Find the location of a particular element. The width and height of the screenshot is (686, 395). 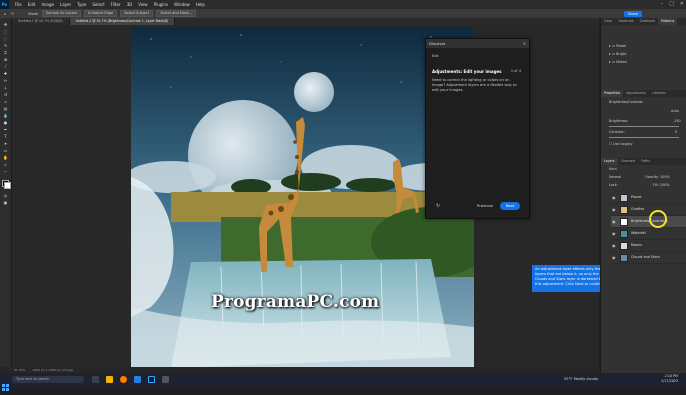

firefox-icon is located at coordinates (123, 379).